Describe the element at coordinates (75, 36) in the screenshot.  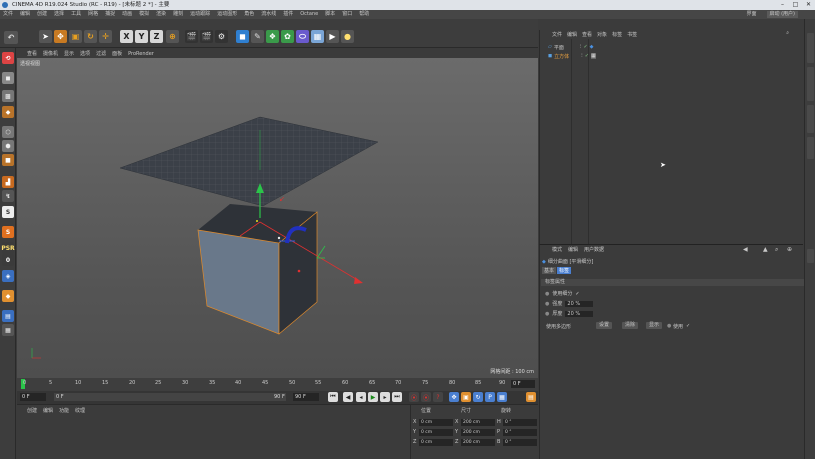
I see `scale-icon: ▣` at that location.